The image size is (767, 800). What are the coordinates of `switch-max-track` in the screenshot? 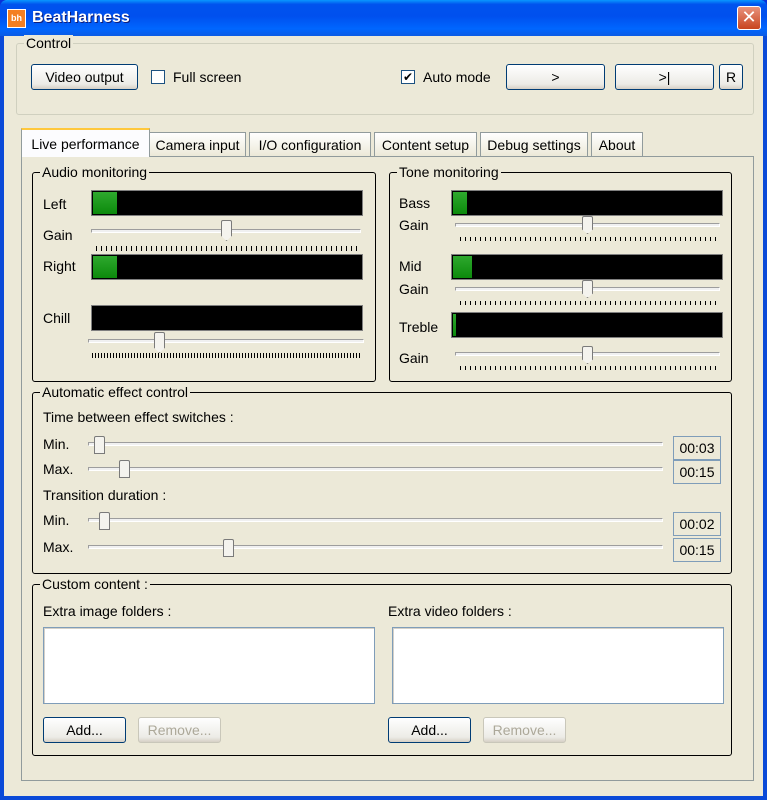 It's located at (375, 469).